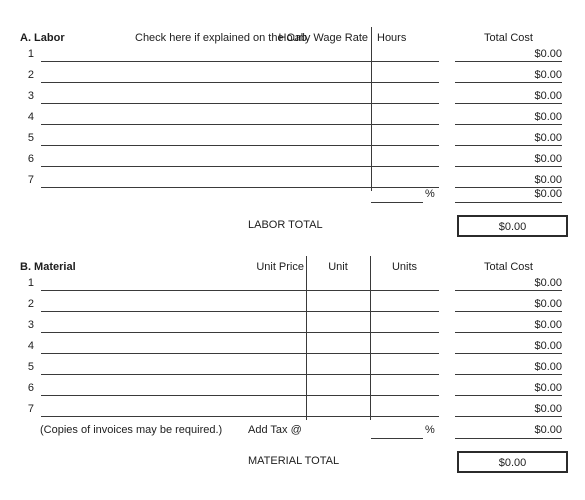 The width and height of the screenshot is (585, 500). What do you see at coordinates (30, 117) in the screenshot?
I see `labor-row-number: 4` at bounding box center [30, 117].